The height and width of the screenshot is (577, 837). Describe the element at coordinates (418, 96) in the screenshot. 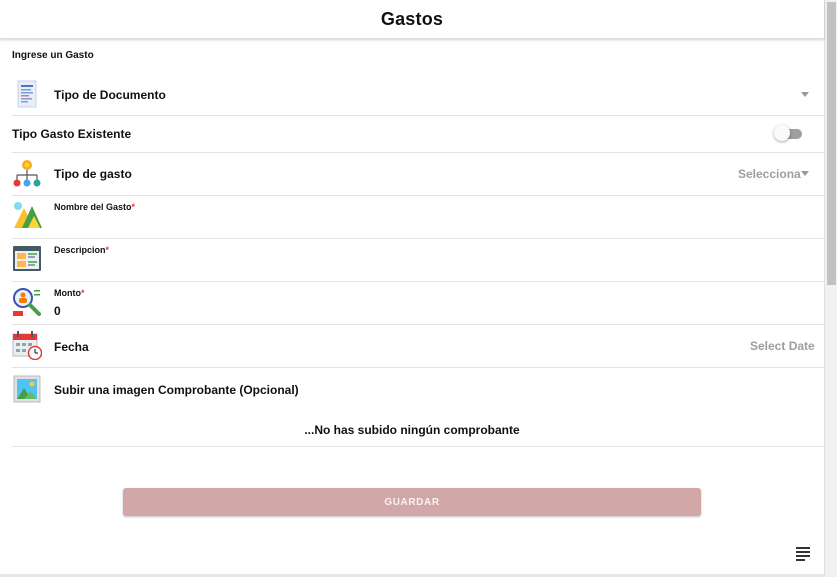

I see `tipo-documento-select: Tipo de Documento` at that location.